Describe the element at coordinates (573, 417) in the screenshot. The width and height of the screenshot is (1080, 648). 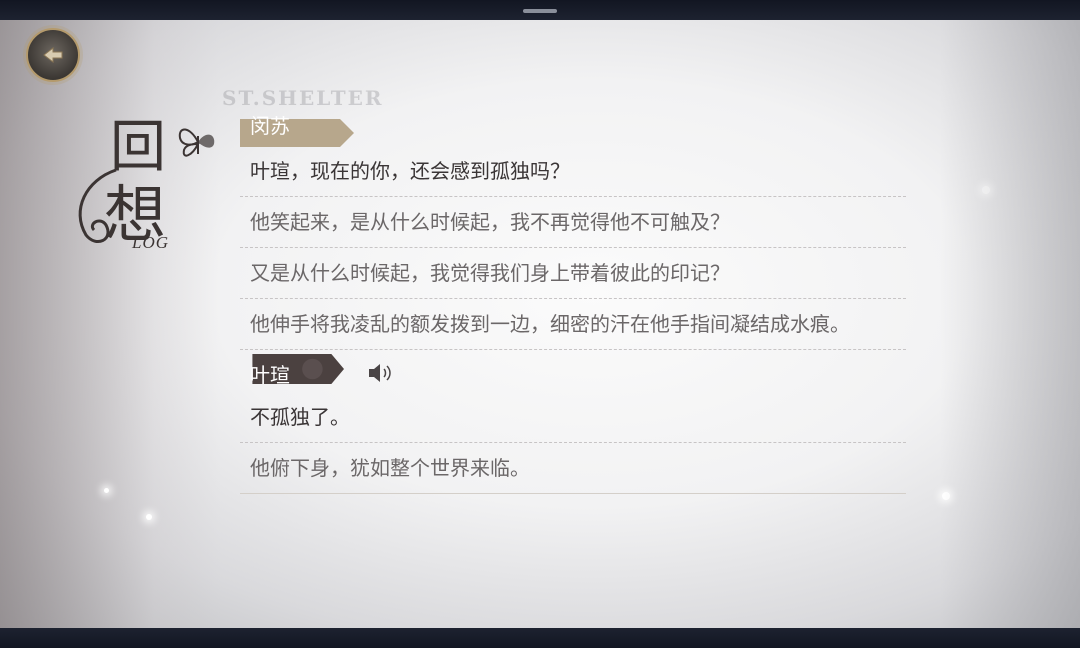
I see `log-line: 不孤独了。` at that location.